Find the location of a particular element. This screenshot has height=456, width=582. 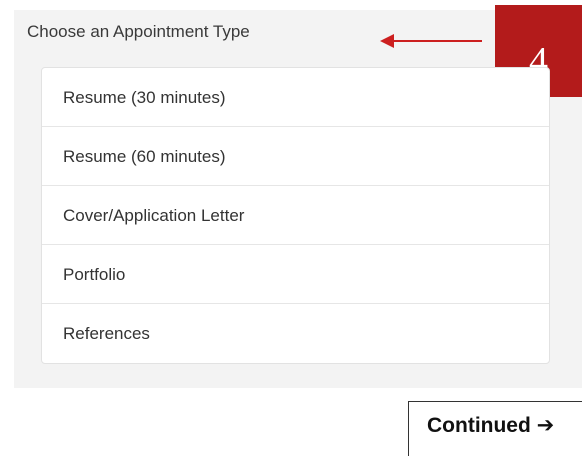

continued-label: Continued ➔ is located at coordinates (495, 428).